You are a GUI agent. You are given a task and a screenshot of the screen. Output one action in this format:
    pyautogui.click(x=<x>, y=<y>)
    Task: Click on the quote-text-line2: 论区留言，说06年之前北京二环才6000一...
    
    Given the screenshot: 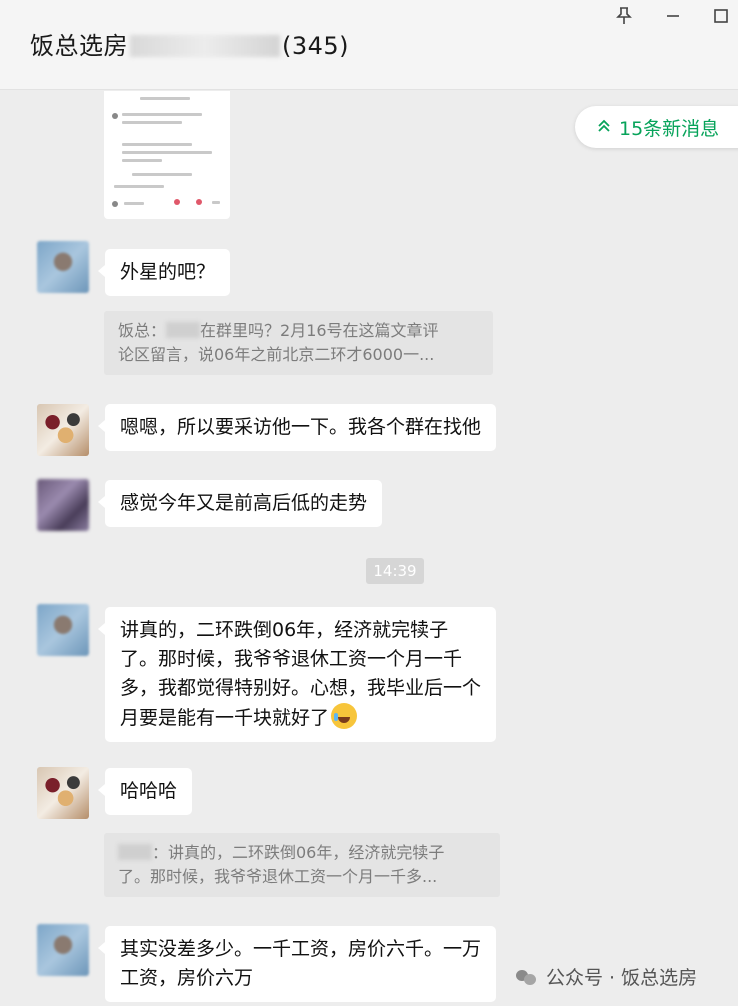 What is the action you would take?
    pyautogui.click(x=276, y=354)
    